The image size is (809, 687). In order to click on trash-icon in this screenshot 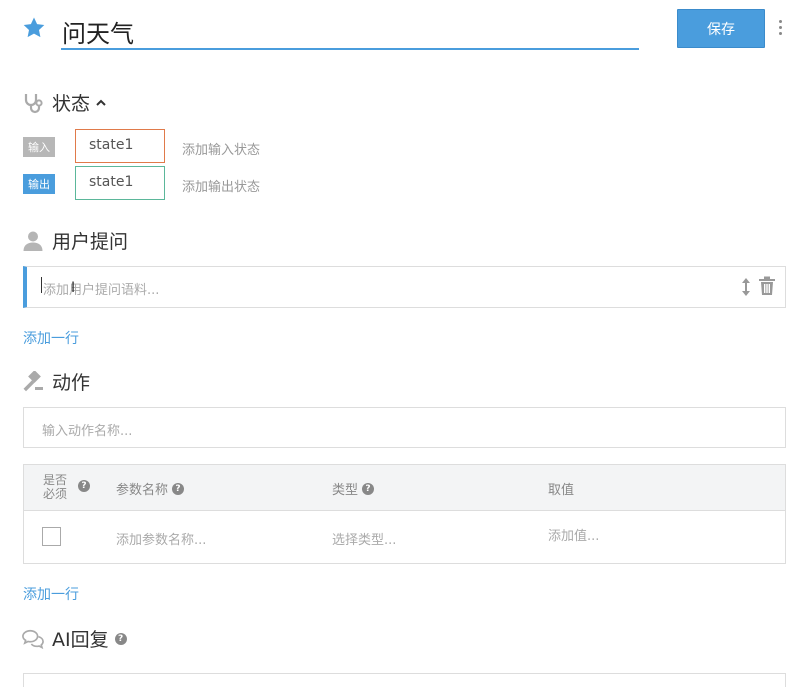, I will do `click(767, 286)`.